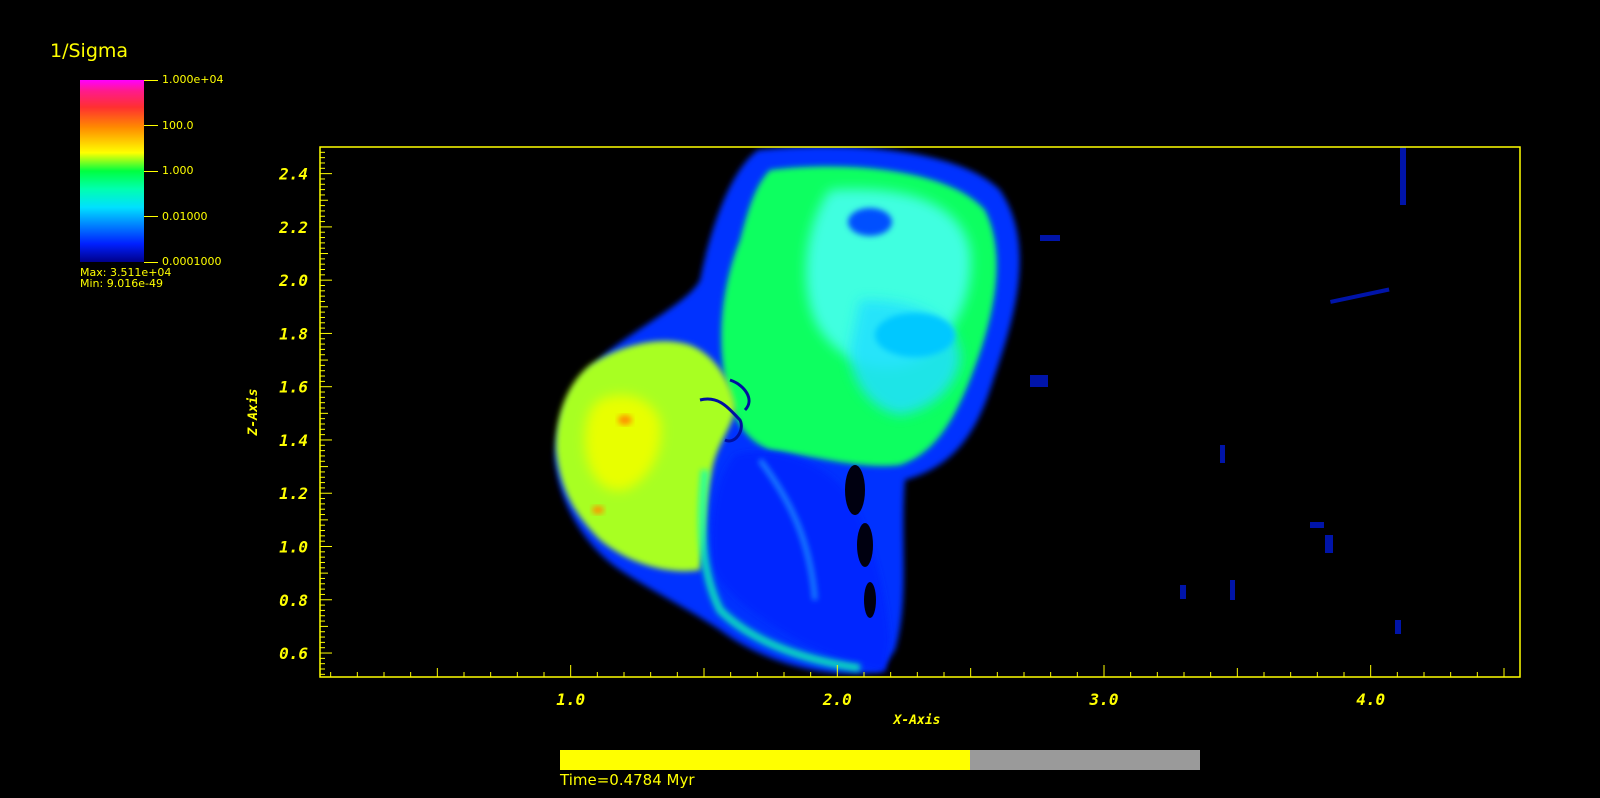 The height and width of the screenshot is (798, 1600). I want to click on y-tick-label: 0.6, so click(293, 653).